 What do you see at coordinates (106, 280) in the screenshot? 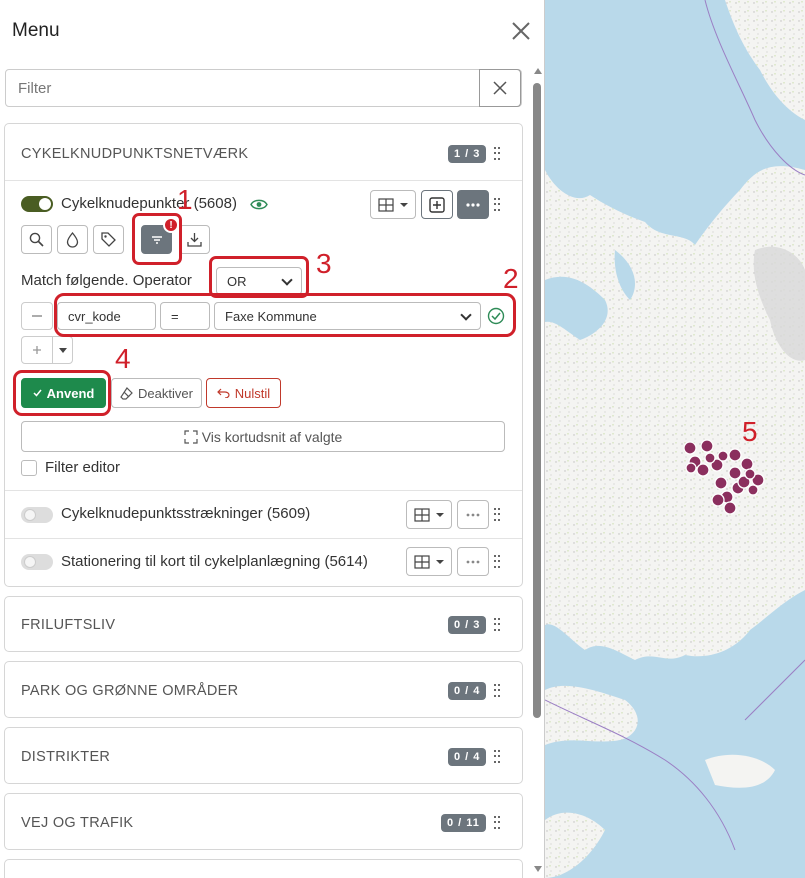
I see `match-operator-label: Match følgende. Operator` at bounding box center [106, 280].